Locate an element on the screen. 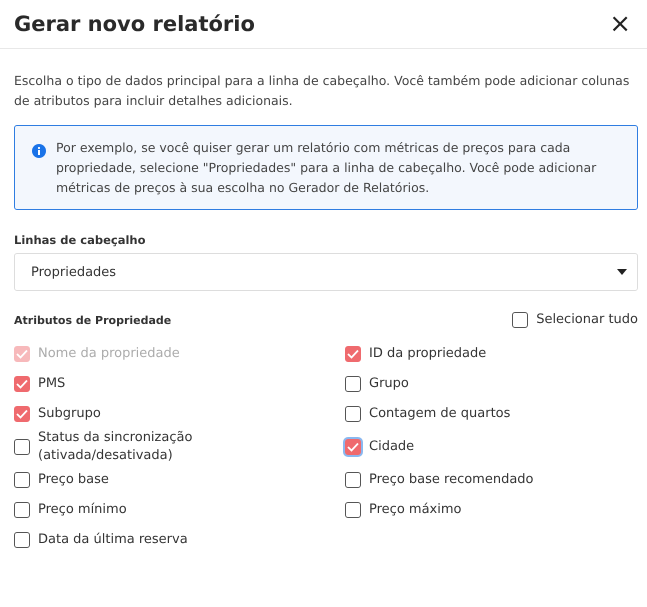 The height and width of the screenshot is (607, 647). caret-icon is located at coordinates (622, 272).